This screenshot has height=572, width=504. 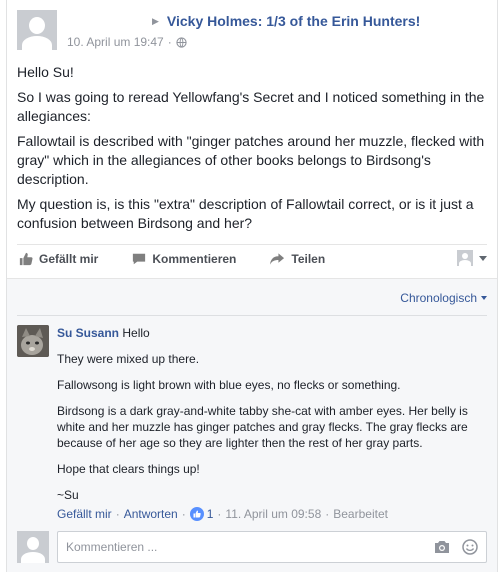 I want to click on comment-timestamp: 11. April um 09:58, so click(x=273, y=514).